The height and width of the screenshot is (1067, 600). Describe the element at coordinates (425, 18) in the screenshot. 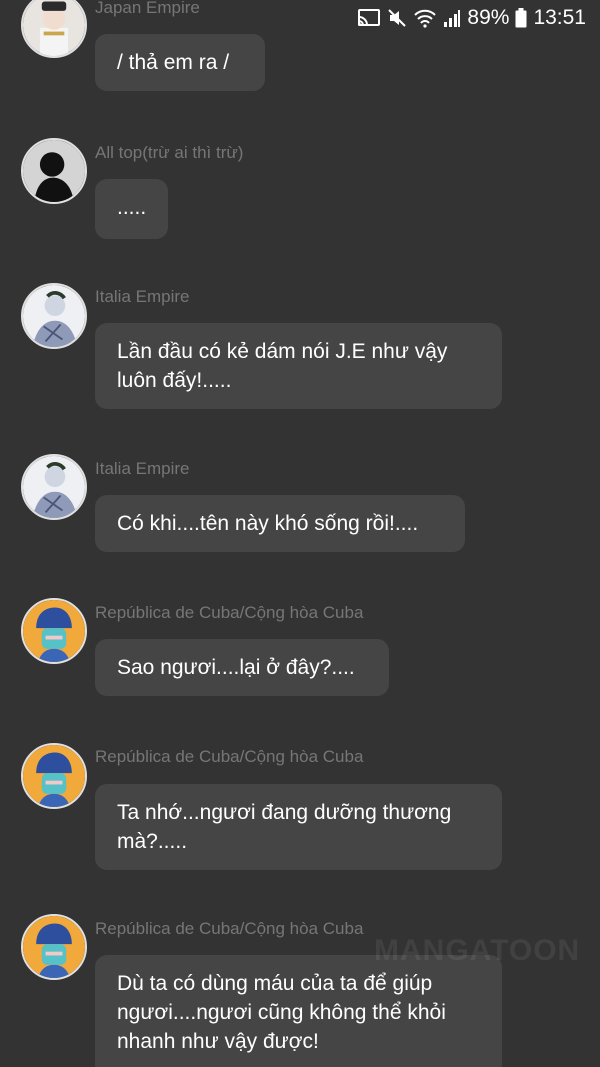

I see `wifi-icon` at that location.